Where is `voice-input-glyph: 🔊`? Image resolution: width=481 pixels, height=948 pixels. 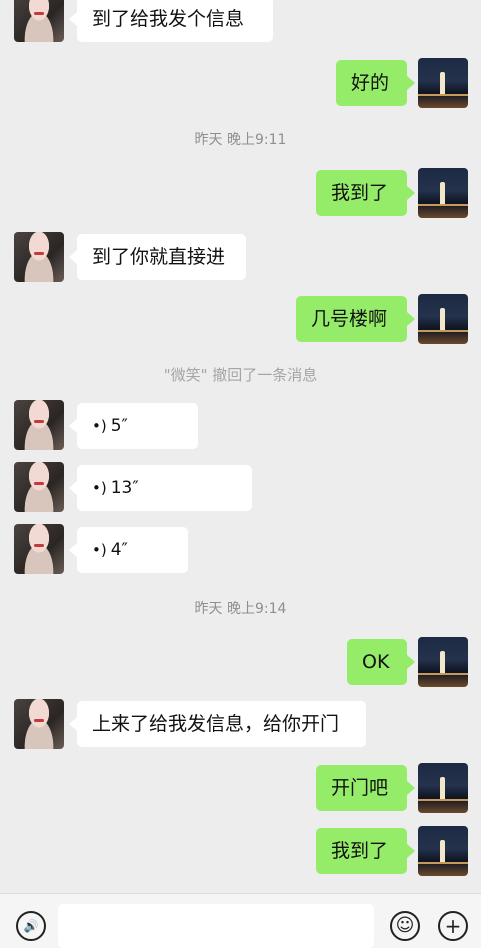
voice-input-glyph: 🔊 is located at coordinates (31, 926).